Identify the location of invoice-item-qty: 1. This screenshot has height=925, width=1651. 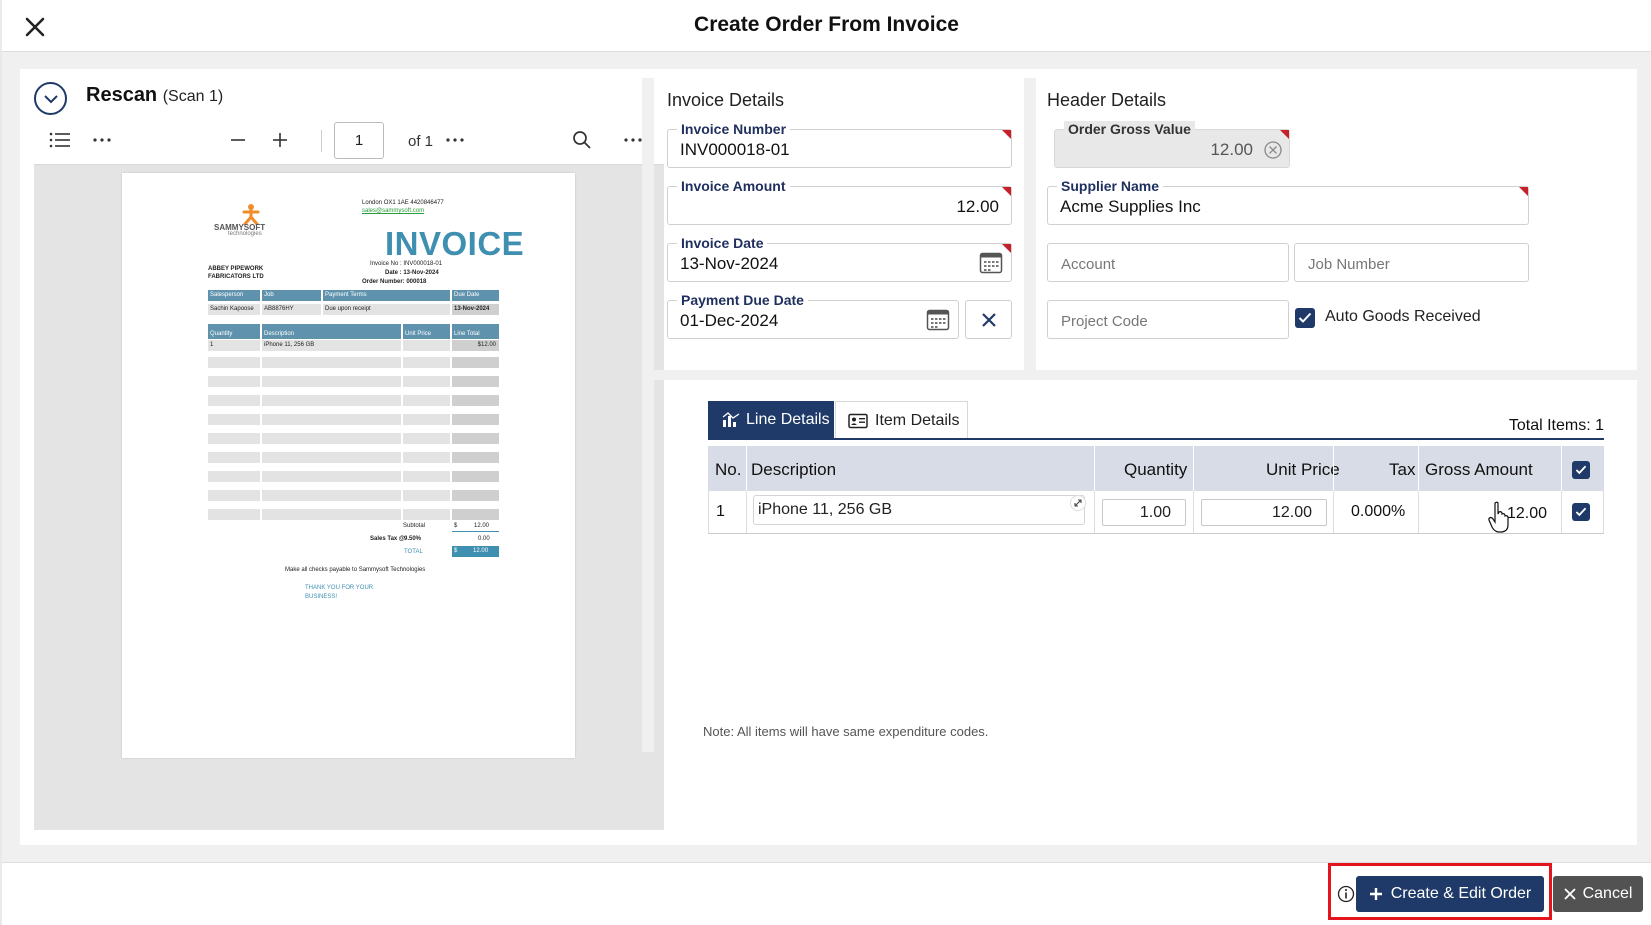
(234, 345).